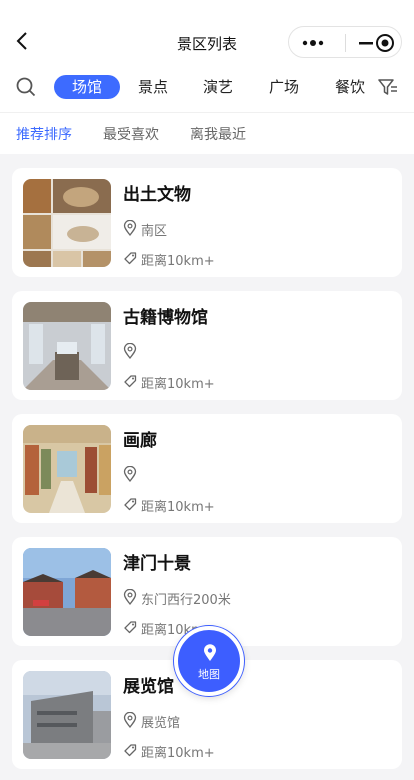 The height and width of the screenshot is (780, 414). I want to click on tab-square: 广场, so click(284, 87).